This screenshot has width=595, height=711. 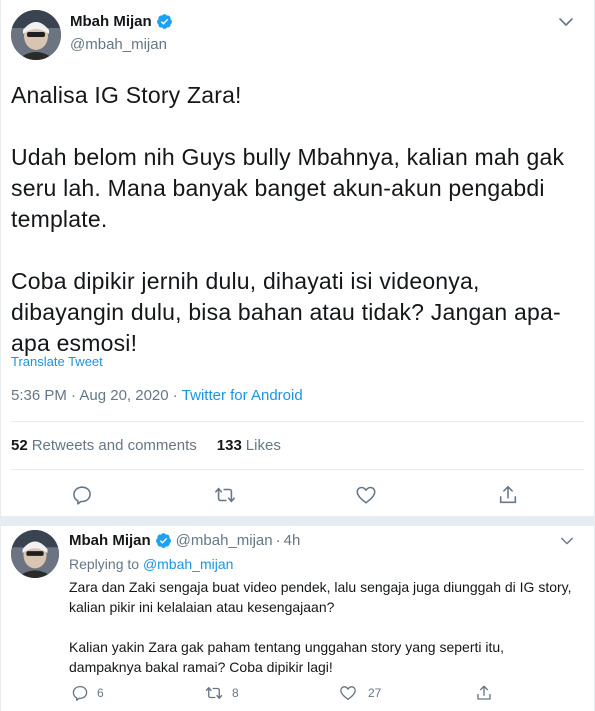 What do you see at coordinates (100, 693) in the screenshot?
I see `reply-count: 6` at bounding box center [100, 693].